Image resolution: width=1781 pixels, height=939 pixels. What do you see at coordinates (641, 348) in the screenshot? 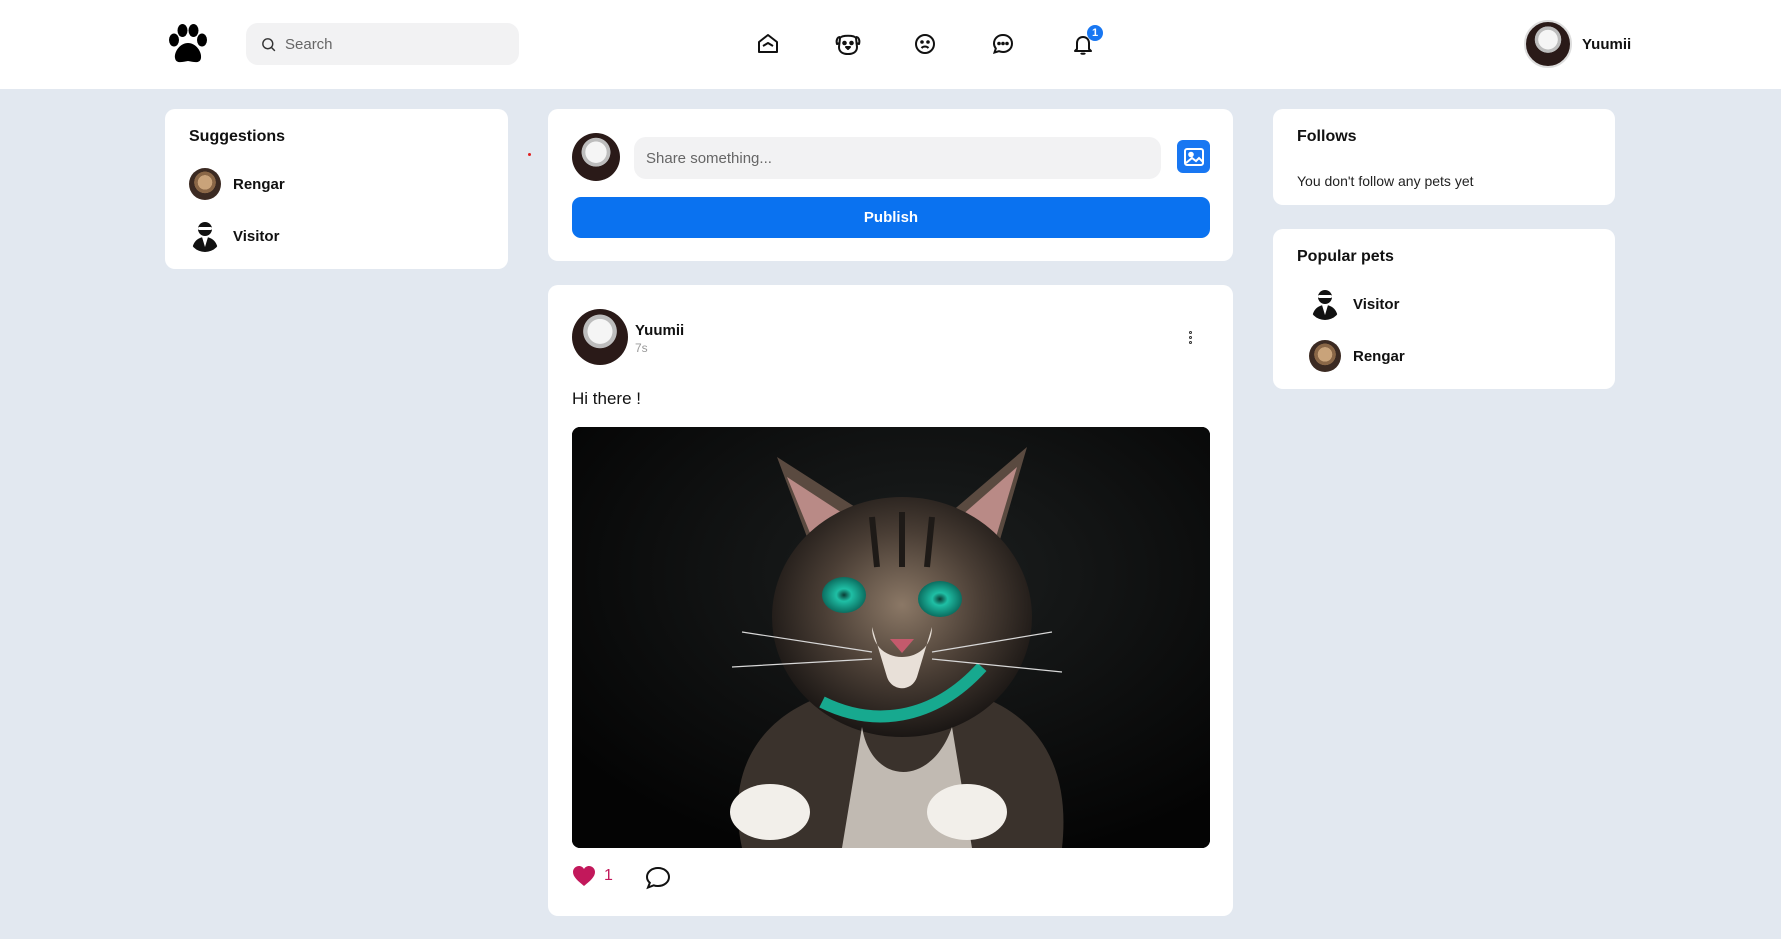
I see `post-timestamp: 7s` at bounding box center [641, 348].